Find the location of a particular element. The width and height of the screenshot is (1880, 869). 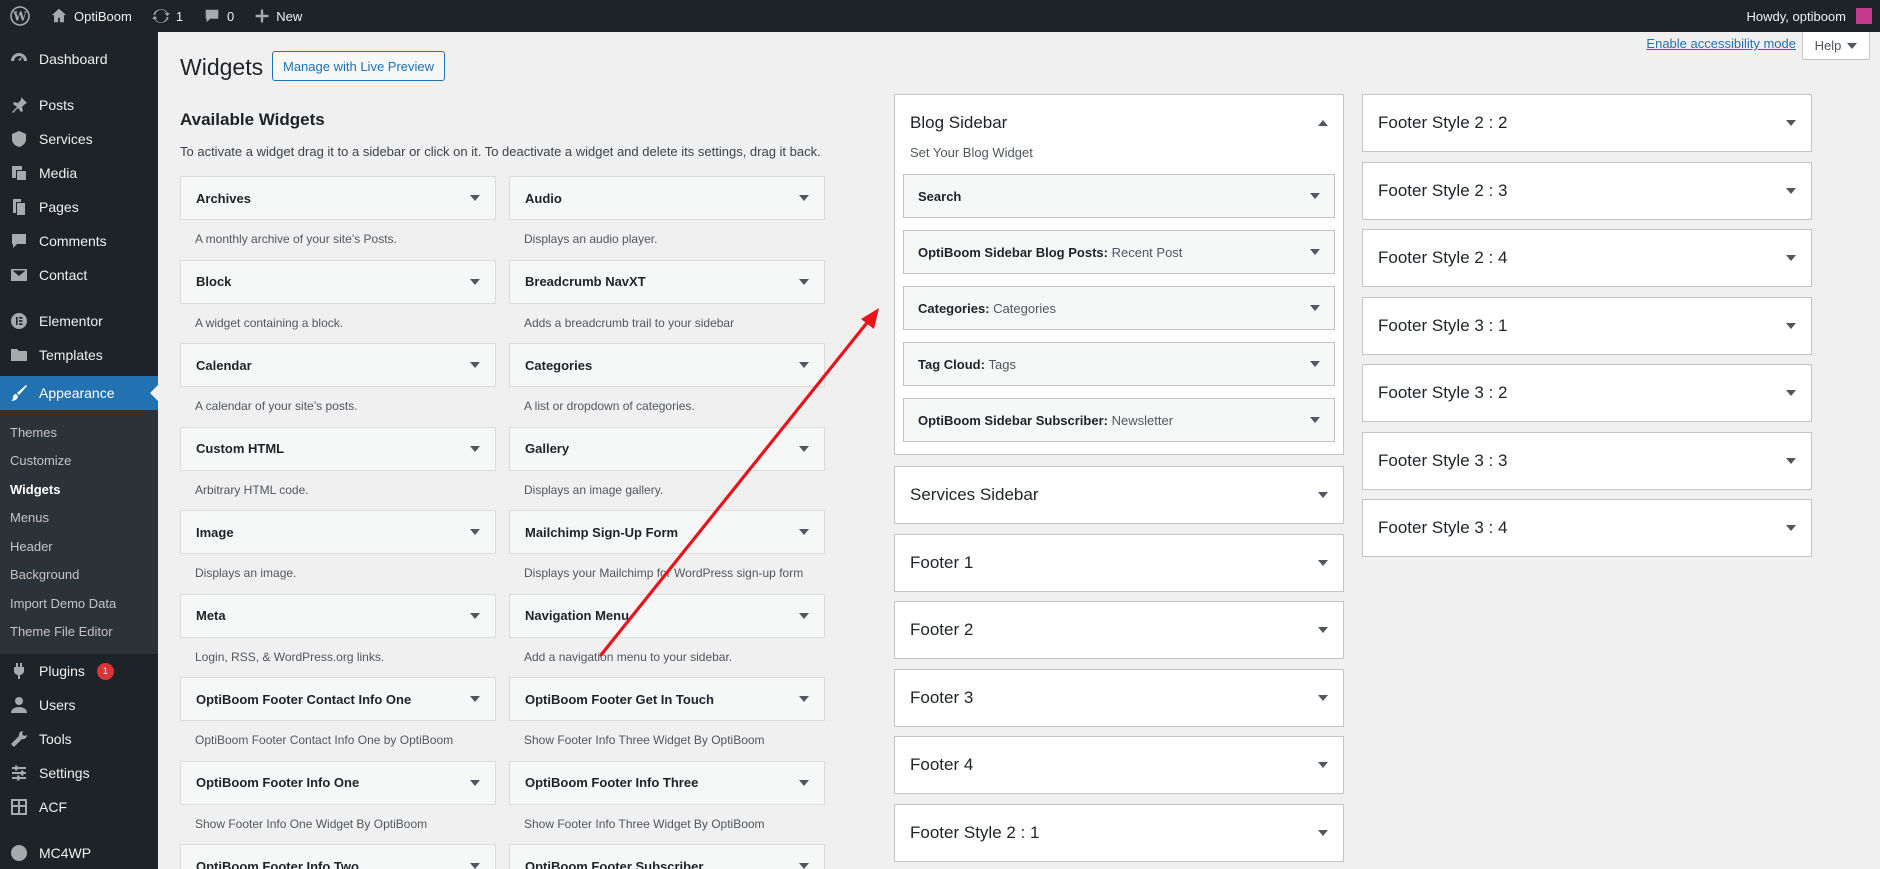

sidebar-header: Footer 1 is located at coordinates (1119, 563).